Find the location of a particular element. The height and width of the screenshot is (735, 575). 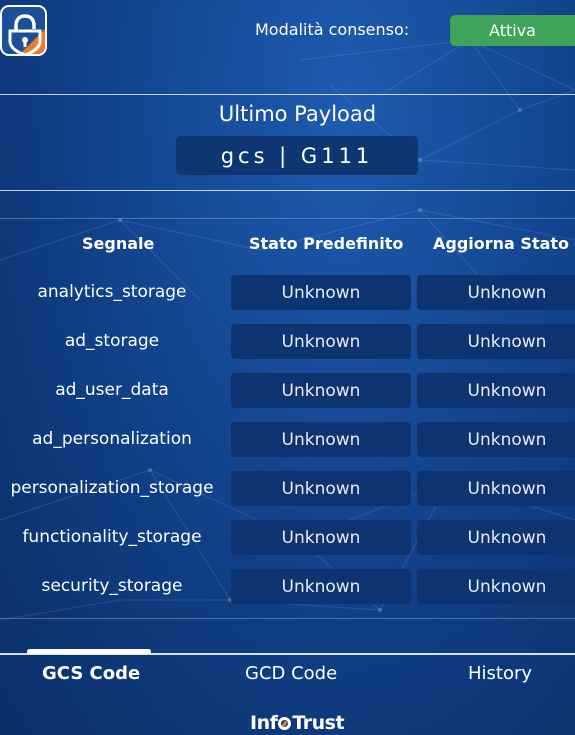

tab-gcd-code: GCD Code is located at coordinates (291, 673).